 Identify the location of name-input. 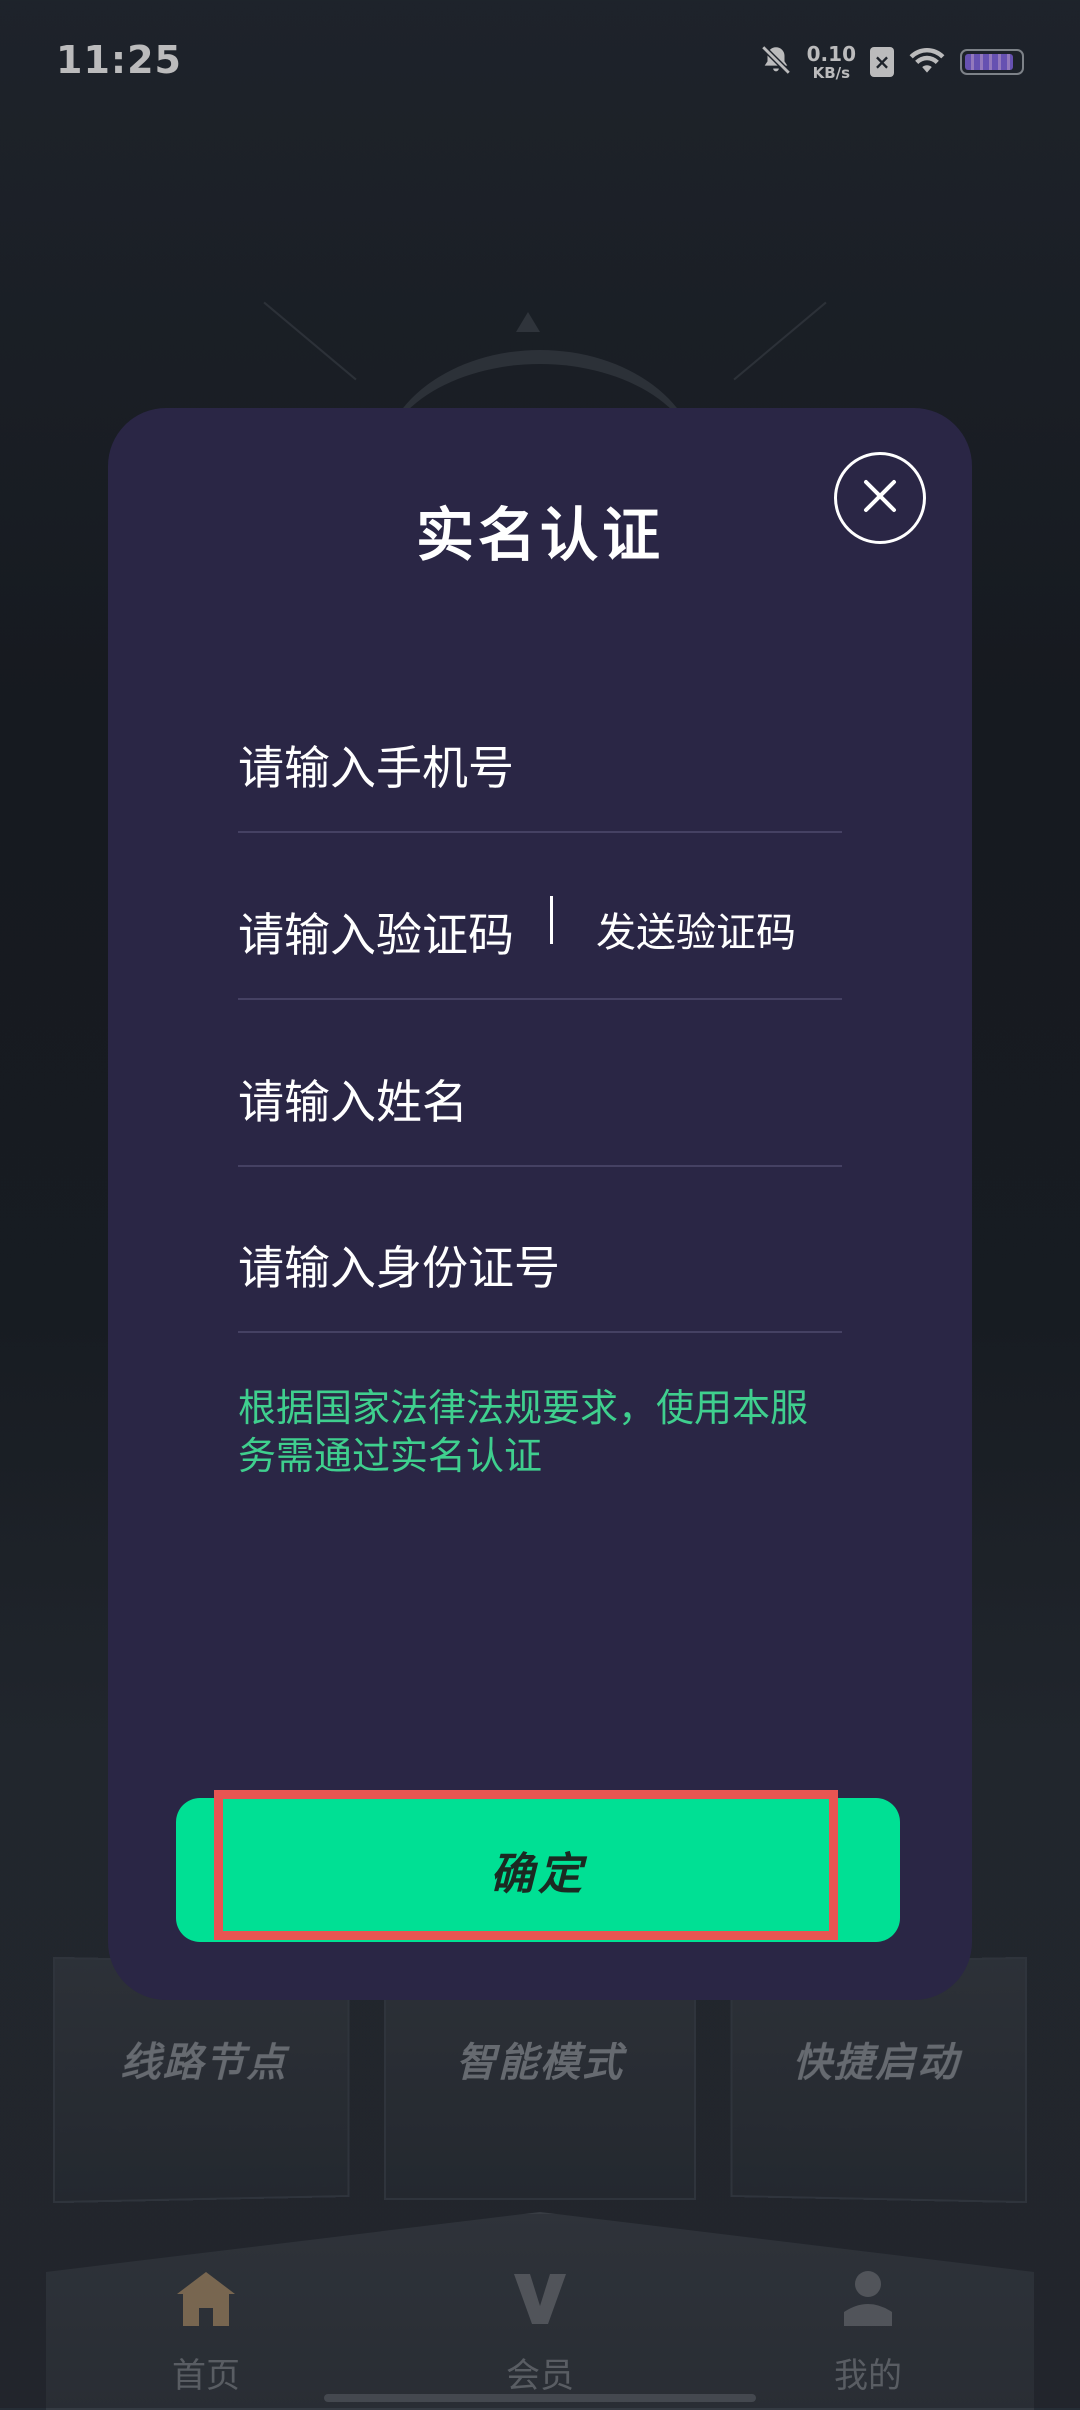
(448, 1102).